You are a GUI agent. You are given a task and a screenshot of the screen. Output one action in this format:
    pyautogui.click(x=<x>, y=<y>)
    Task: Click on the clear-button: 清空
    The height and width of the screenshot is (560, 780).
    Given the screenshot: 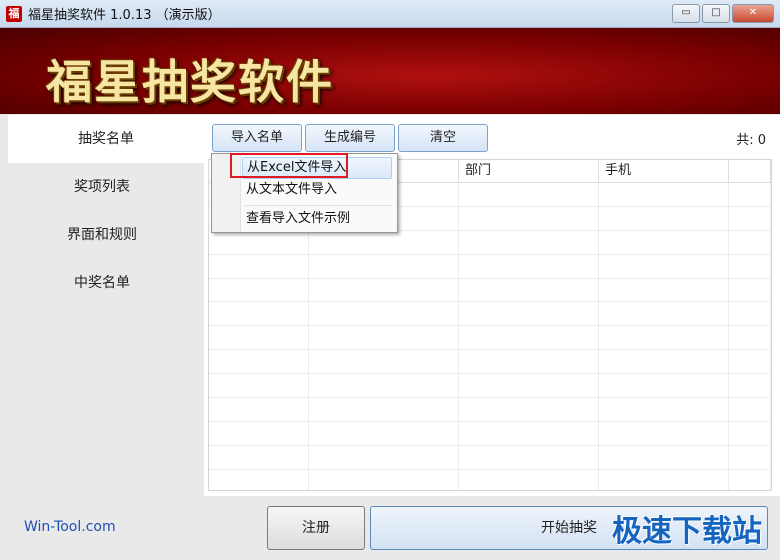 What is the action you would take?
    pyautogui.click(x=443, y=138)
    